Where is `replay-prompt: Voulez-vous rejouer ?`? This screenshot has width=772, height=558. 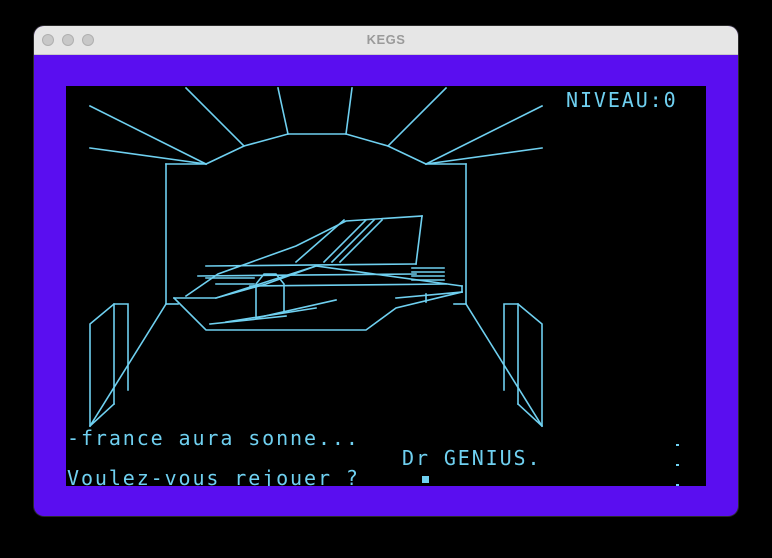
replay-prompt: Voulez-vous rejouer ? is located at coordinates (220, 476).